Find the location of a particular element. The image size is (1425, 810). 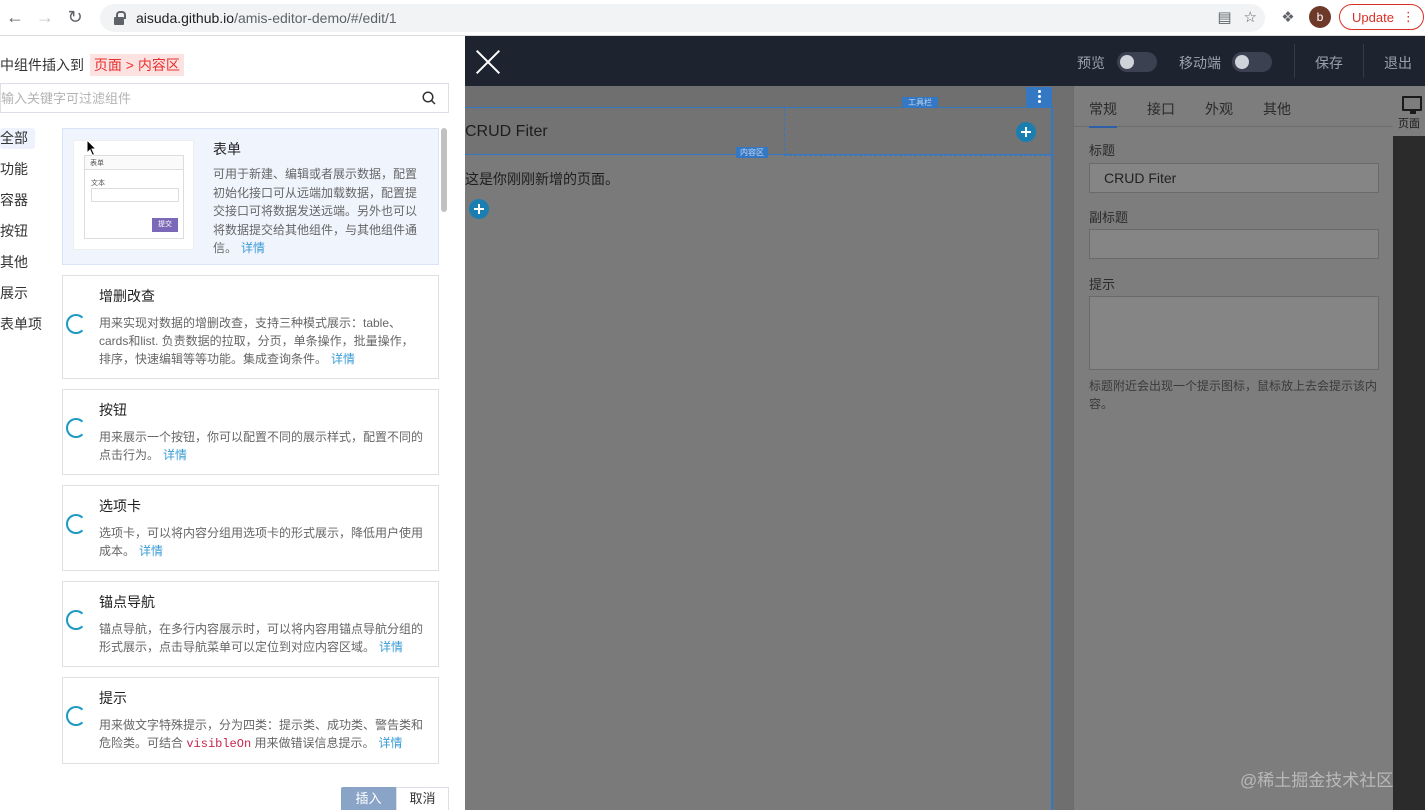

card-title: 锚点导航 is located at coordinates (127, 602).